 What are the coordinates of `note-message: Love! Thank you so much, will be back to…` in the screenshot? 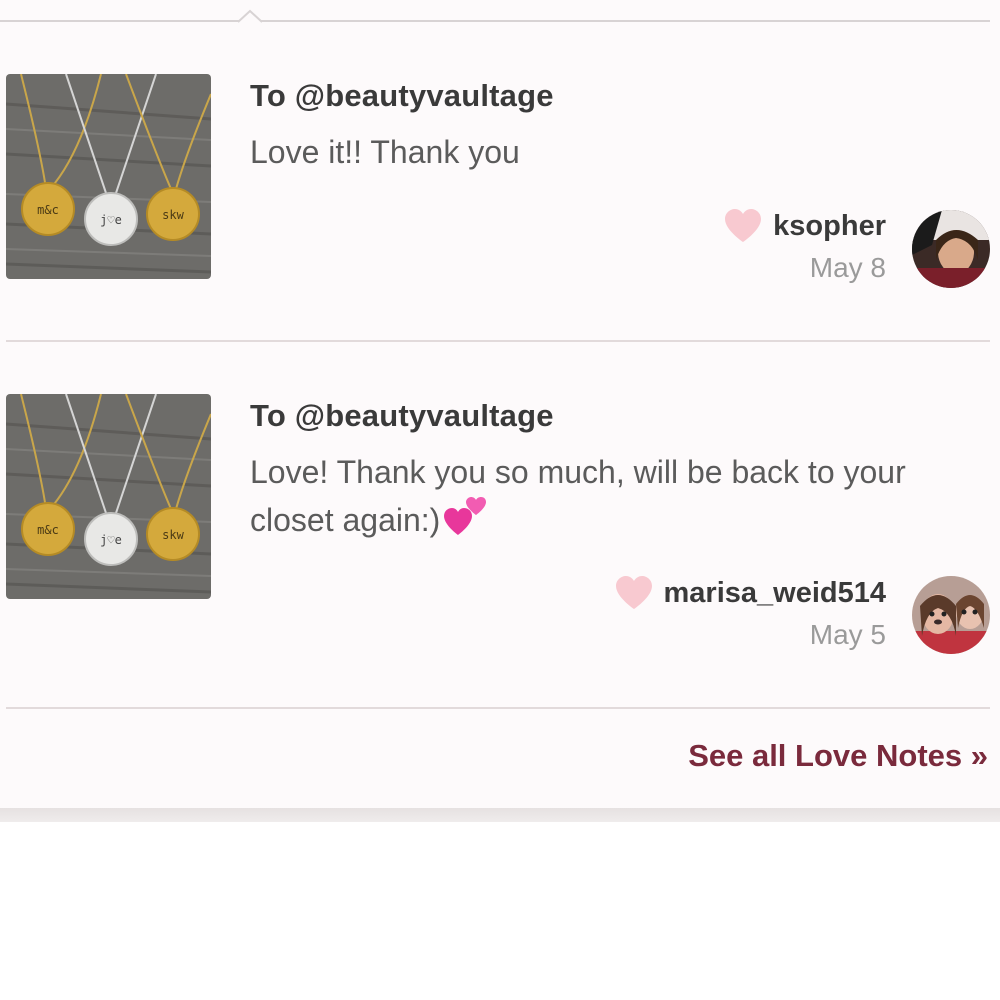 It's located at (620, 496).